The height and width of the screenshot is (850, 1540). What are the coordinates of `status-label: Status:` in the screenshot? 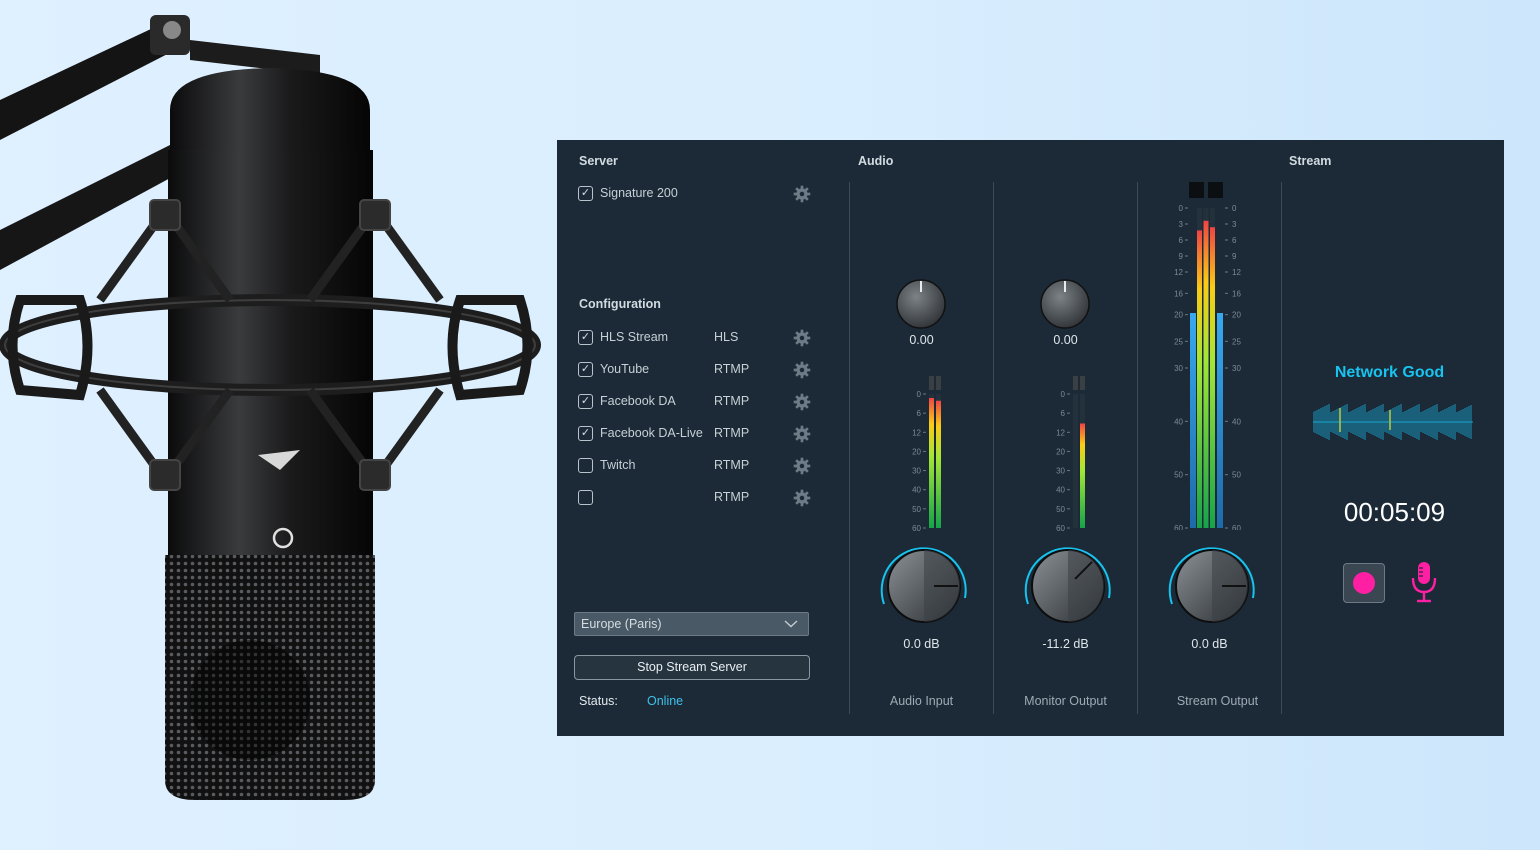 It's located at (598, 701).